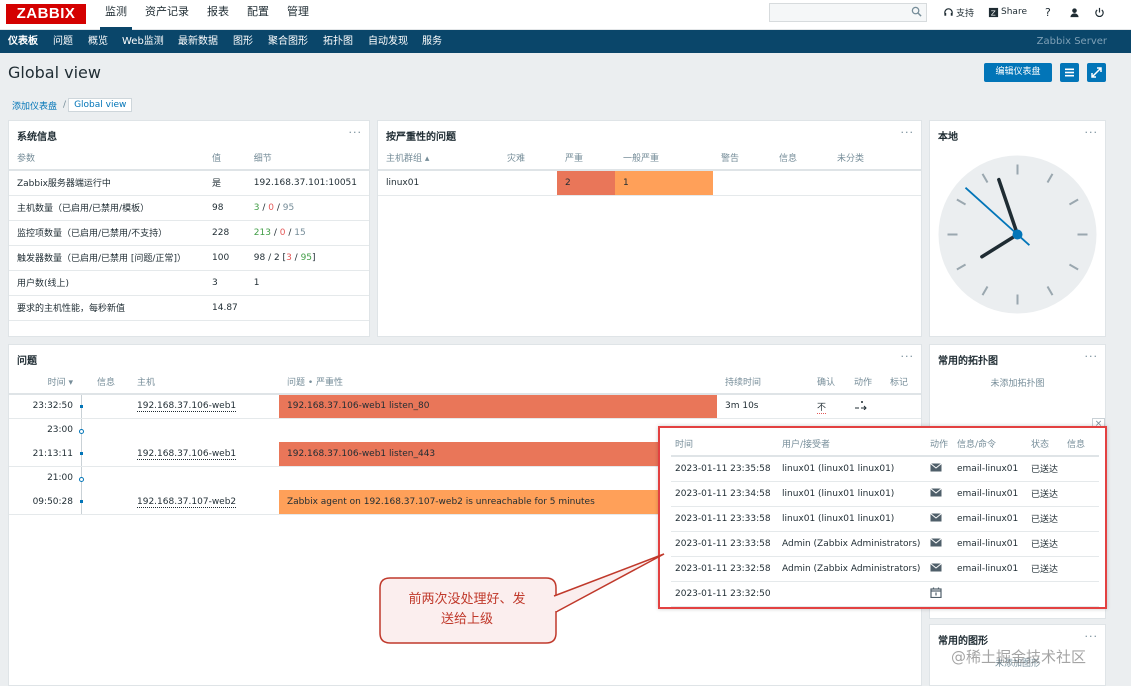 The width and height of the screenshot is (1131, 686). I want to click on subnav-dashboard: 仪表板, so click(23, 41).